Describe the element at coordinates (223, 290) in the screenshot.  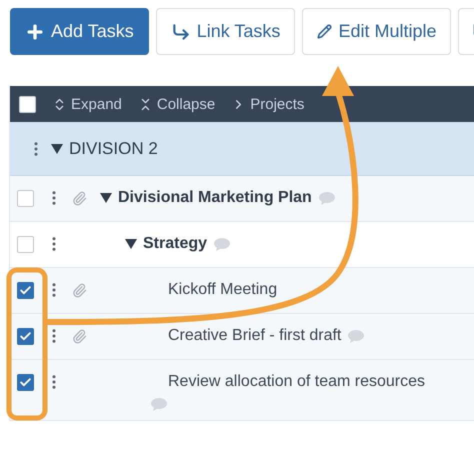
I see `task-title: Kickoff Meeting` at that location.